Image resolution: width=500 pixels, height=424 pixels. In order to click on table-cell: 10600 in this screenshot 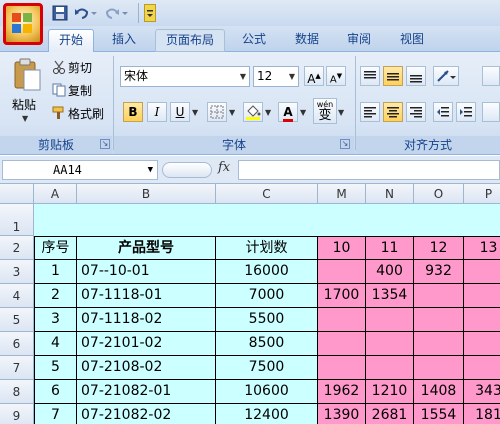, I will do `click(267, 392)`.